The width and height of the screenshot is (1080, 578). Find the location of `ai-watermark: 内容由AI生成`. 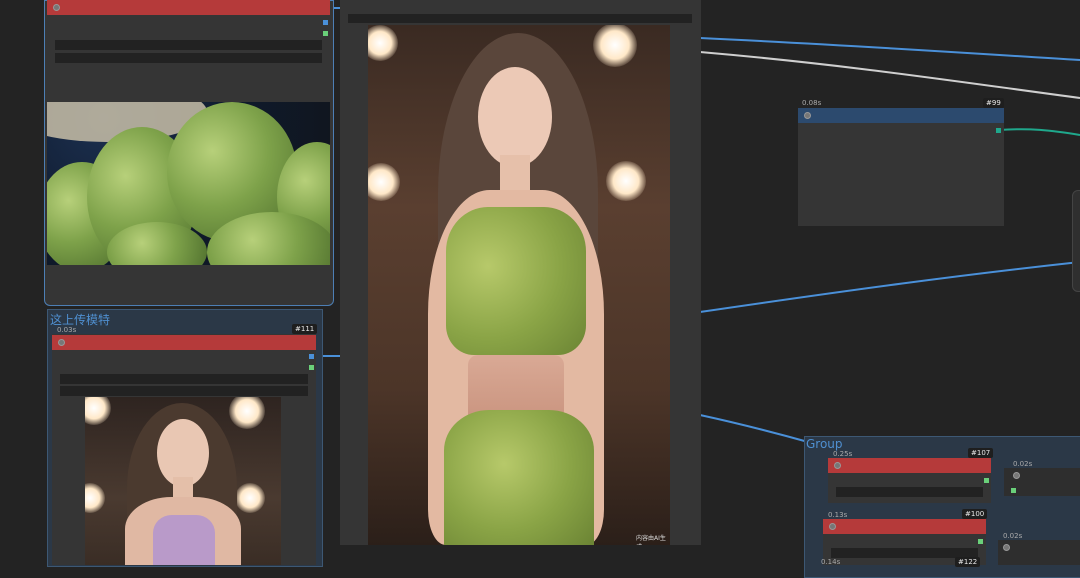

ai-watermark: 内容由AI生成 is located at coordinates (651, 540).